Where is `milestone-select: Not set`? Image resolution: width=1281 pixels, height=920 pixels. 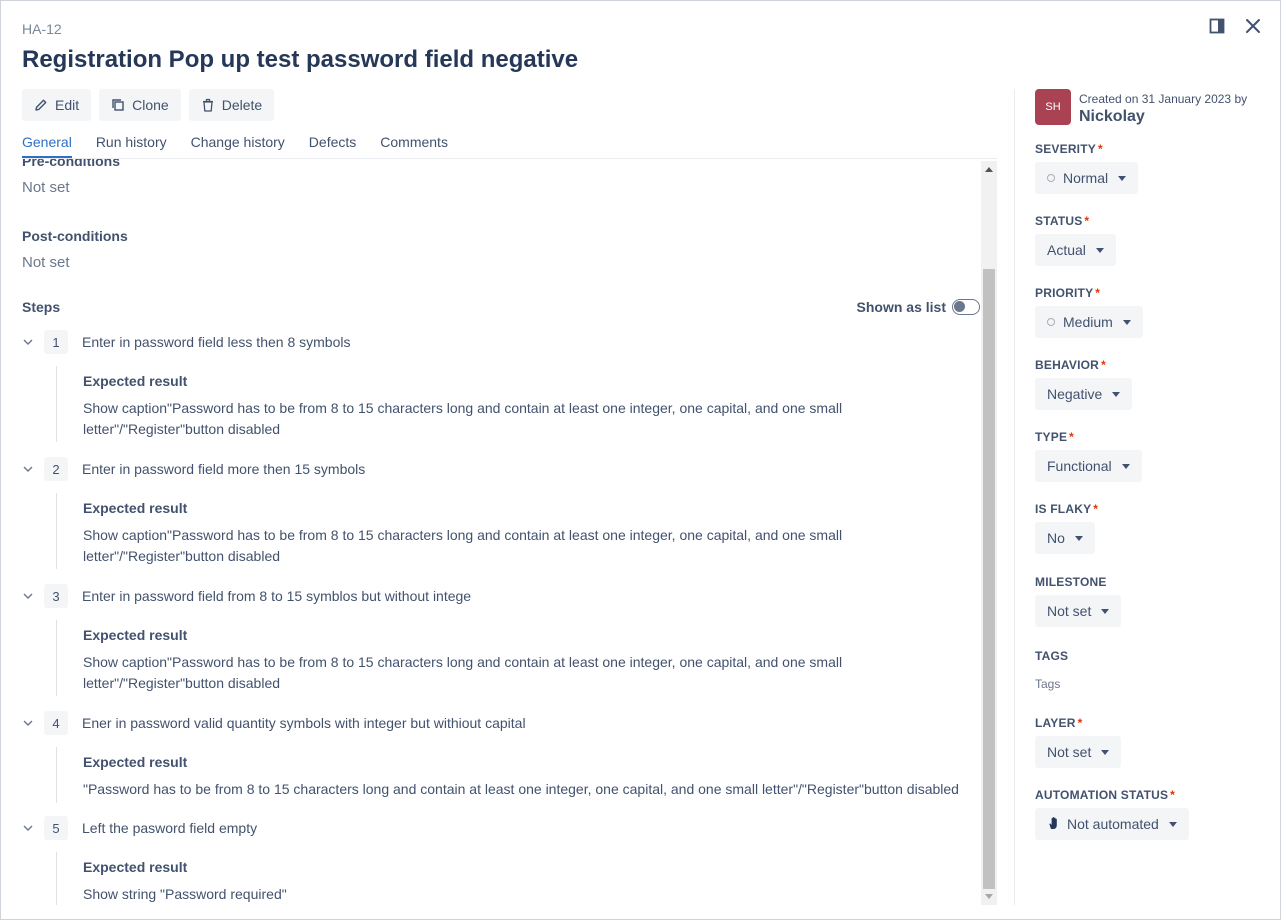
milestone-select: Not set is located at coordinates (1078, 611).